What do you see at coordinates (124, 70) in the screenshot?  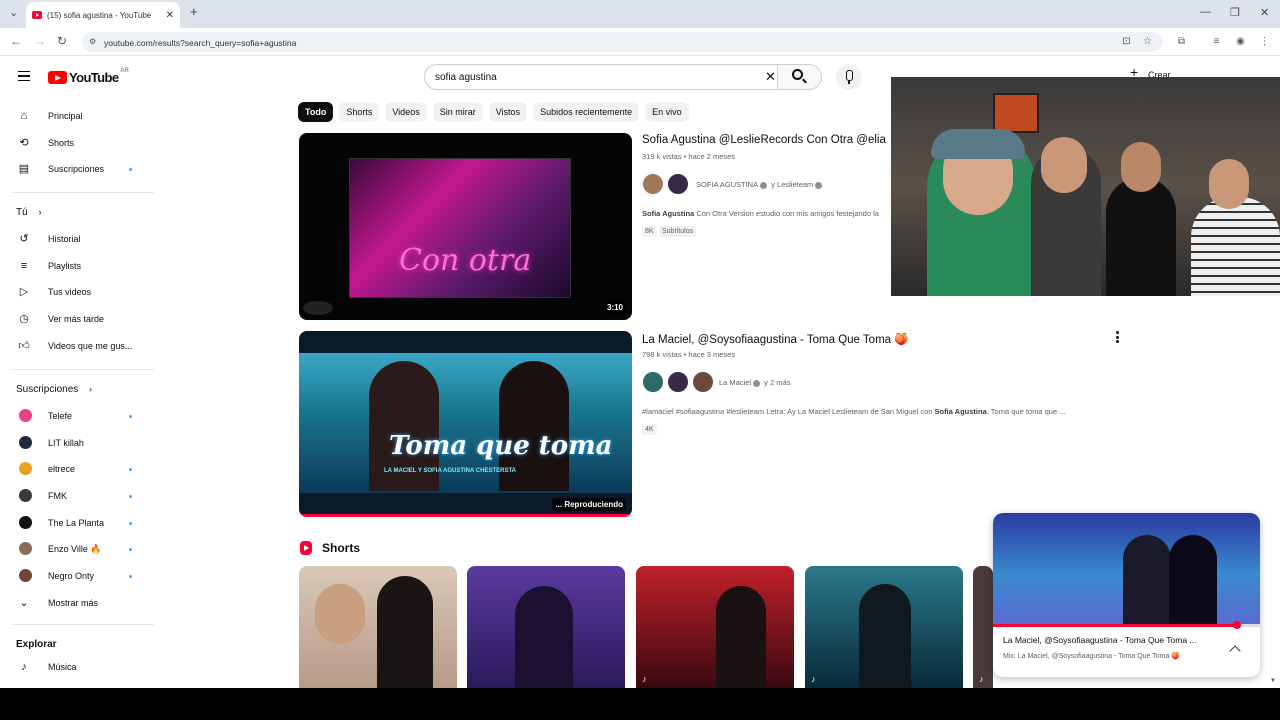 I see `region-code: AR` at bounding box center [124, 70].